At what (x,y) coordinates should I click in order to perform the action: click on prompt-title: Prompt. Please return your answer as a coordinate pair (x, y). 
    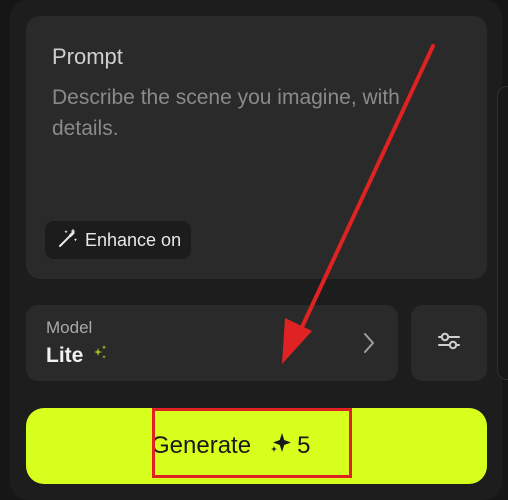
    Looking at the image, I should click on (87, 56).